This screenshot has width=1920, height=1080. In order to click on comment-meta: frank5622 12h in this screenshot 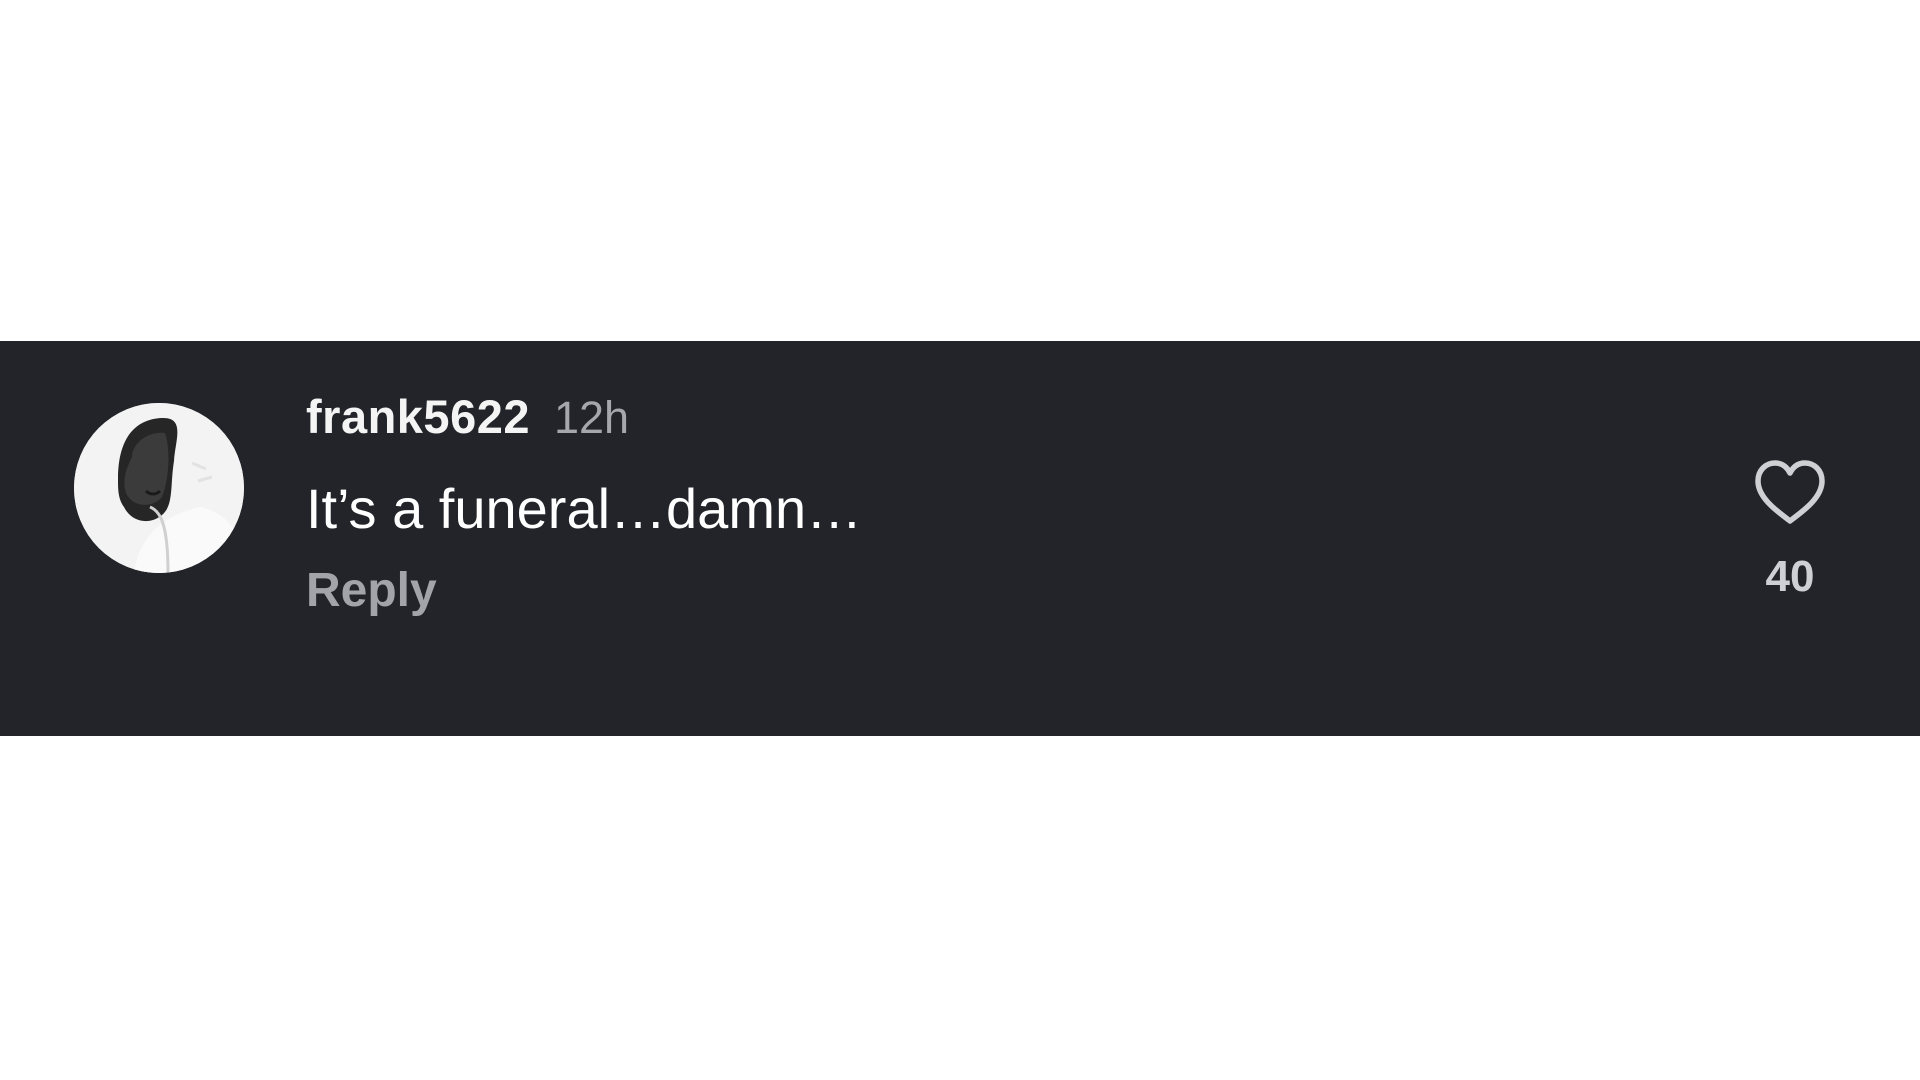, I will do `click(584, 417)`.